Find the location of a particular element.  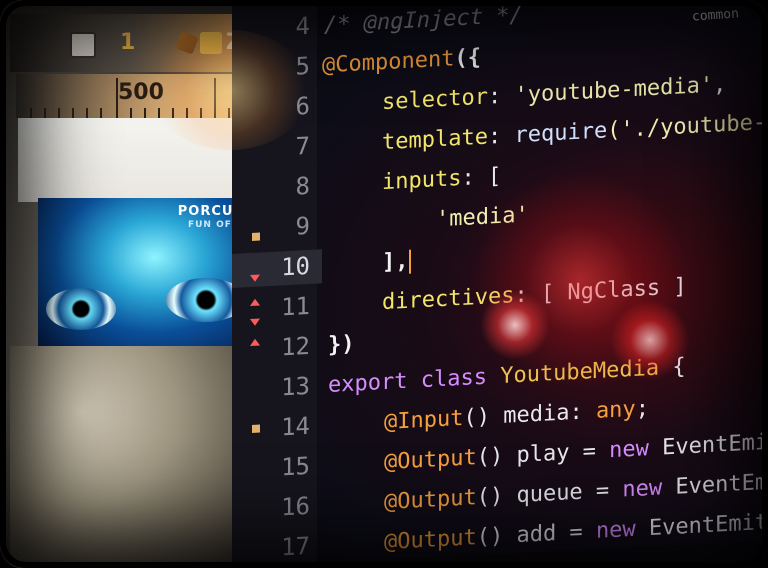

code-line: inputs: [ is located at coordinates (441, 179).